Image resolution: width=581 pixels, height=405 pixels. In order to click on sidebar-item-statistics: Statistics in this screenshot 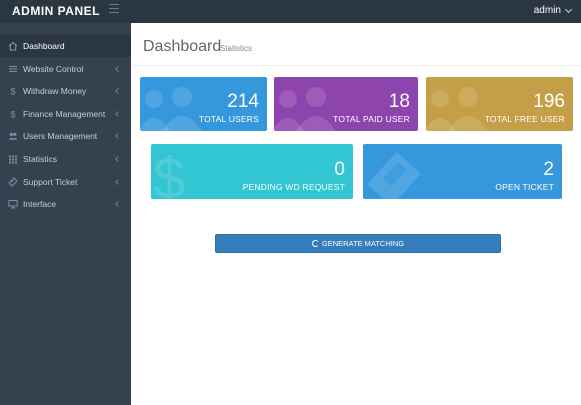, I will do `click(65, 159)`.